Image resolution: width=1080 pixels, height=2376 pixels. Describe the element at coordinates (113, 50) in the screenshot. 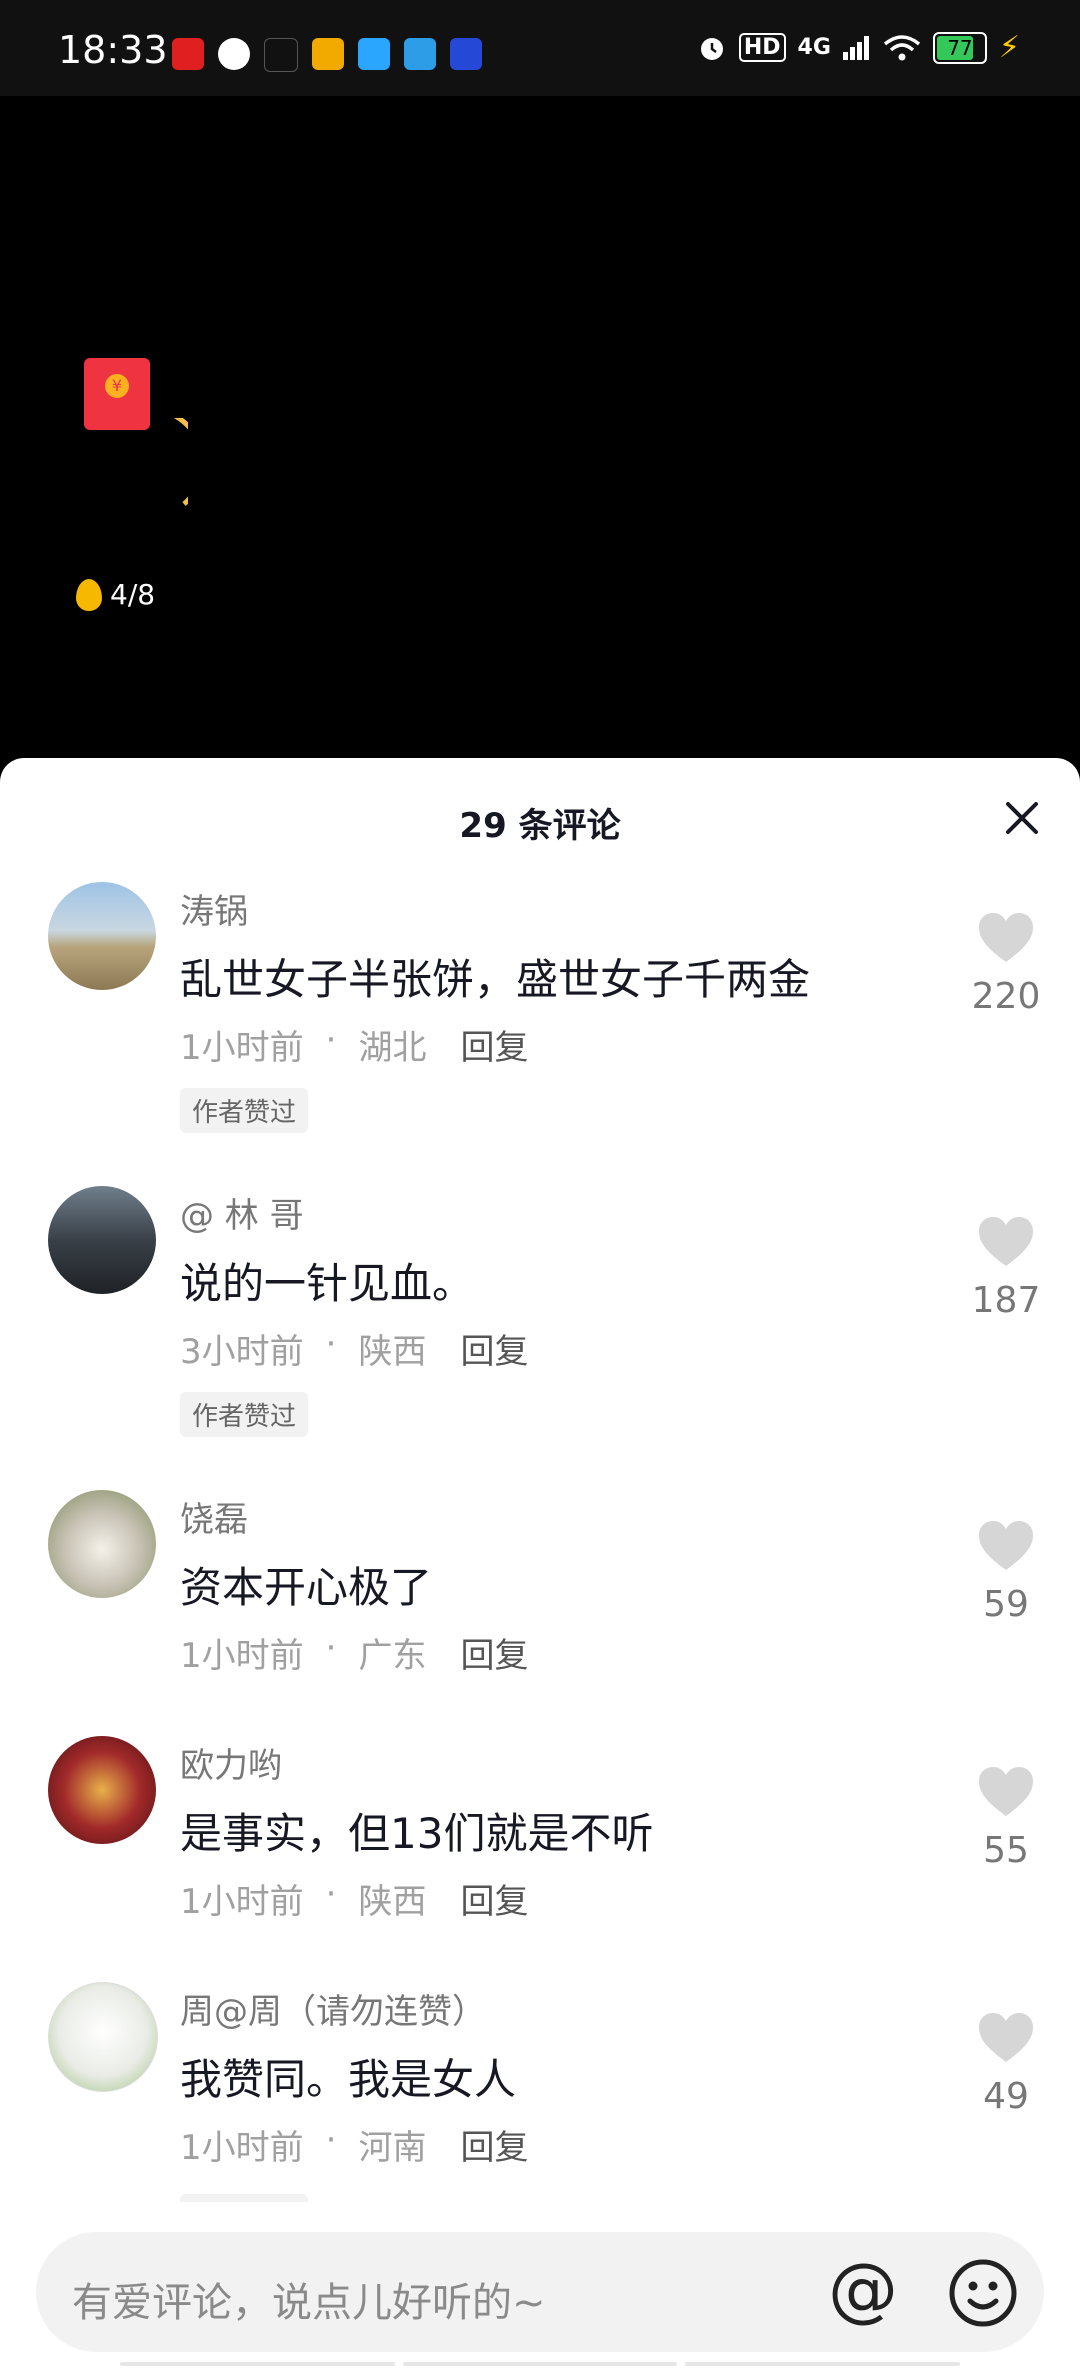

I see `status-time: 18:33` at that location.